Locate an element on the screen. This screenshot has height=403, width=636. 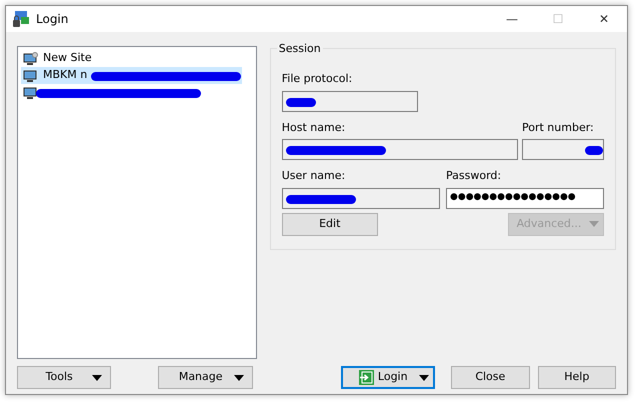
new-site-icon is located at coordinates (30, 59).